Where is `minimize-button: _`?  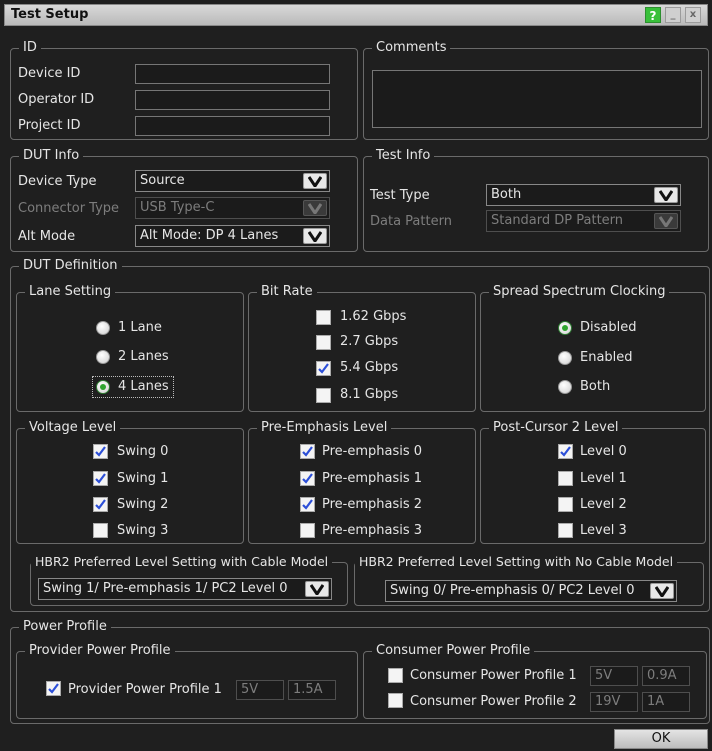
minimize-button: _ is located at coordinates (673, 15).